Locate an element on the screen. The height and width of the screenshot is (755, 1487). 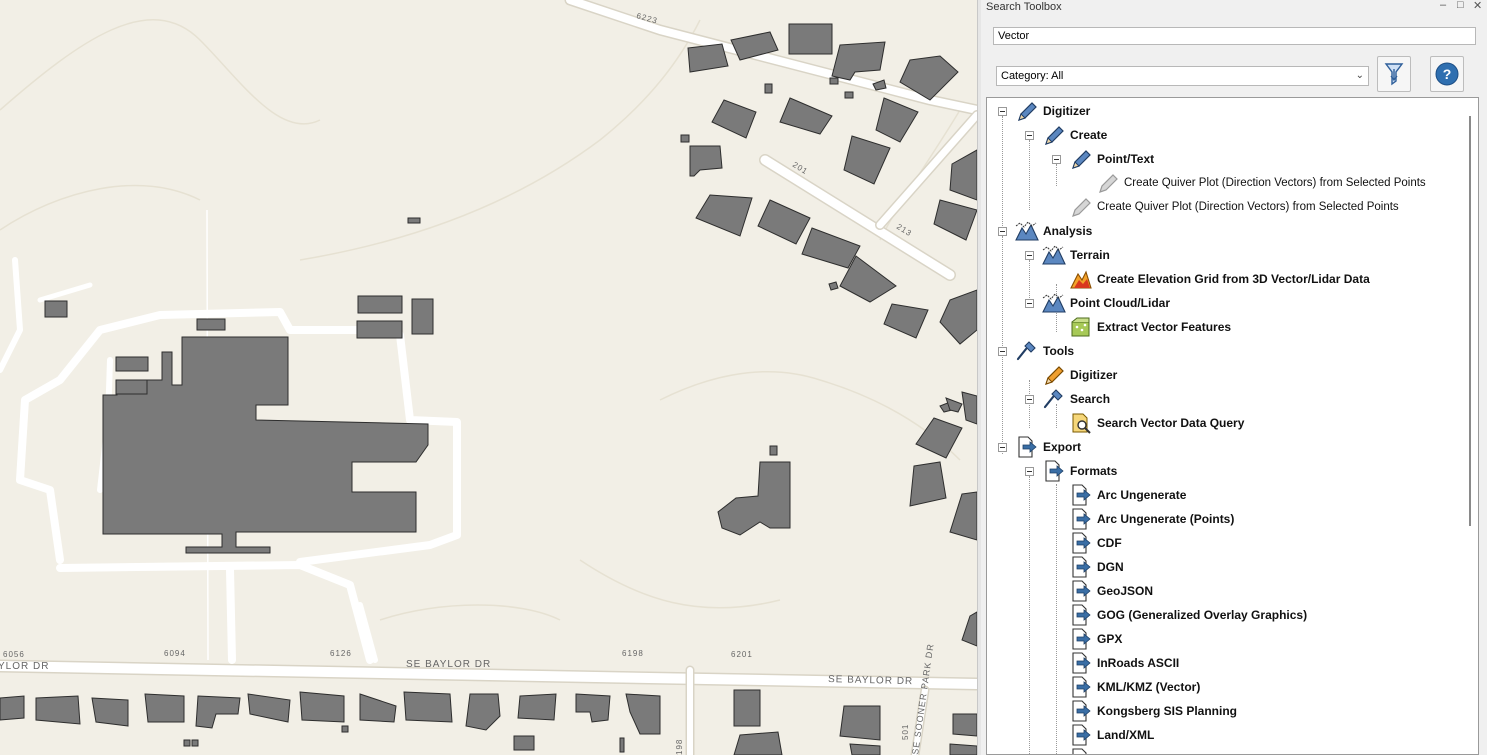
tree-node-export: Export is located at coordinates (1048, 447).